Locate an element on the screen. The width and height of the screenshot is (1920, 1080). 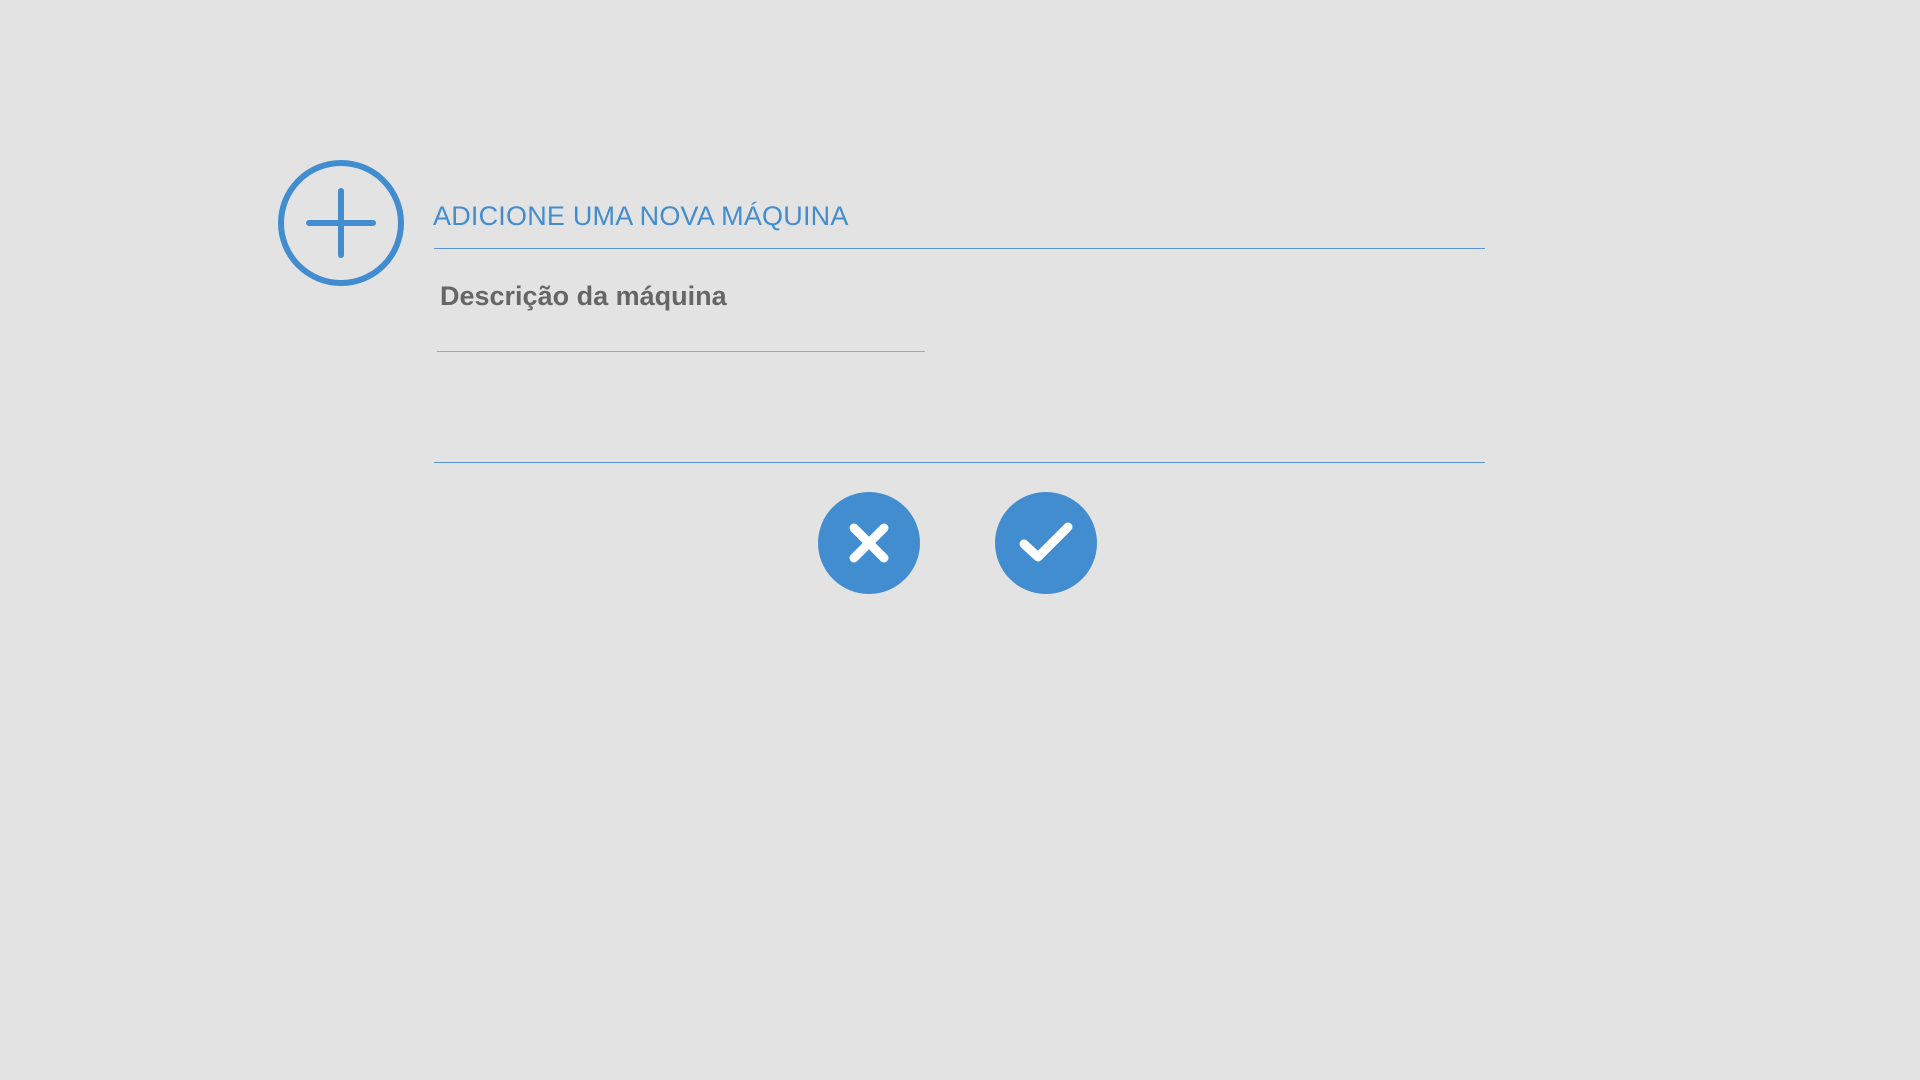
form-bottom-divider is located at coordinates (959, 462).